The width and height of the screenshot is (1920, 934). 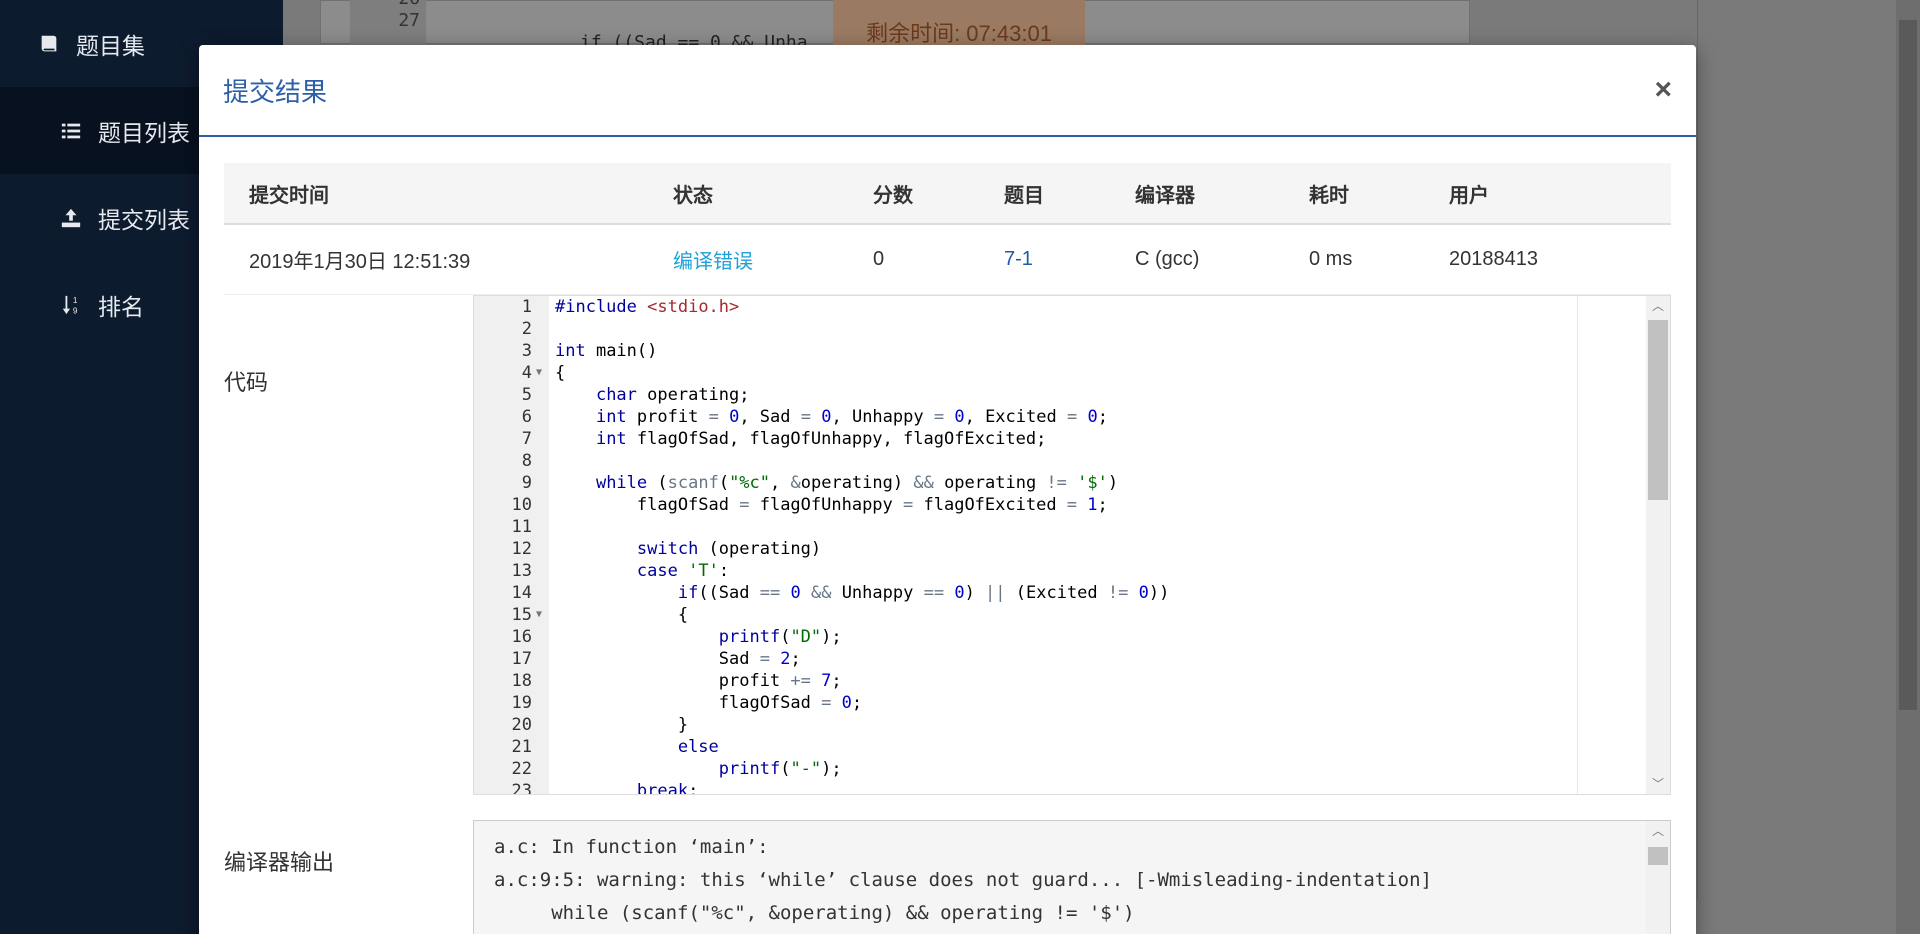 What do you see at coordinates (773, 259) in the screenshot?
I see `status-link: 编译错误` at bounding box center [773, 259].